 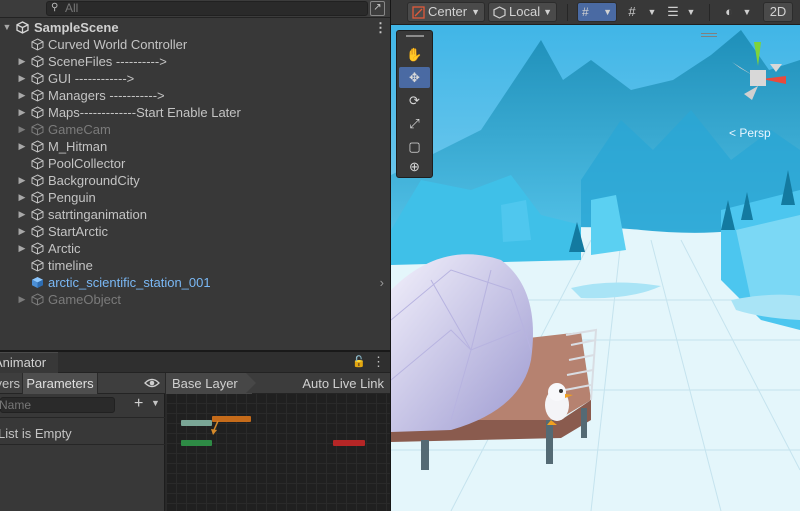 What do you see at coordinates (499, 12) in the screenshot?
I see `local-space-icon` at bounding box center [499, 12].